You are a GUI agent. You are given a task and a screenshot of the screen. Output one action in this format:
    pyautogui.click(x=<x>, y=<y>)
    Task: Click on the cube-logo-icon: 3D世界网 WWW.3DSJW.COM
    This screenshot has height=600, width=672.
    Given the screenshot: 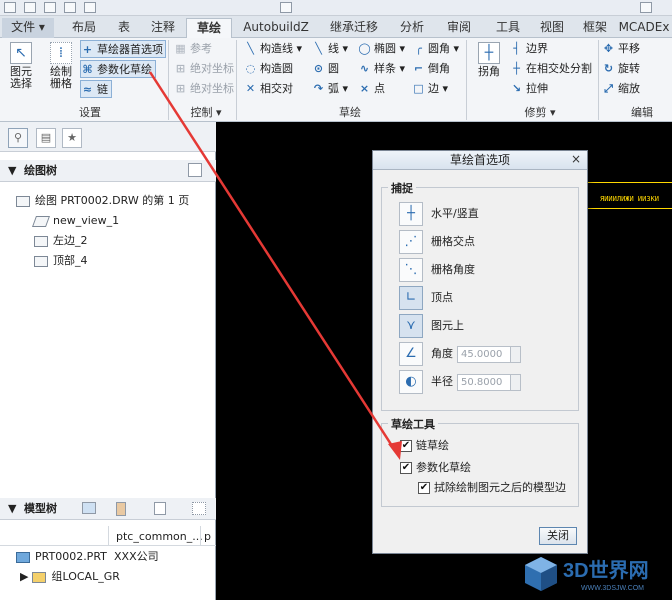 What is the action you would take?
    pyautogui.click(x=587, y=574)
    